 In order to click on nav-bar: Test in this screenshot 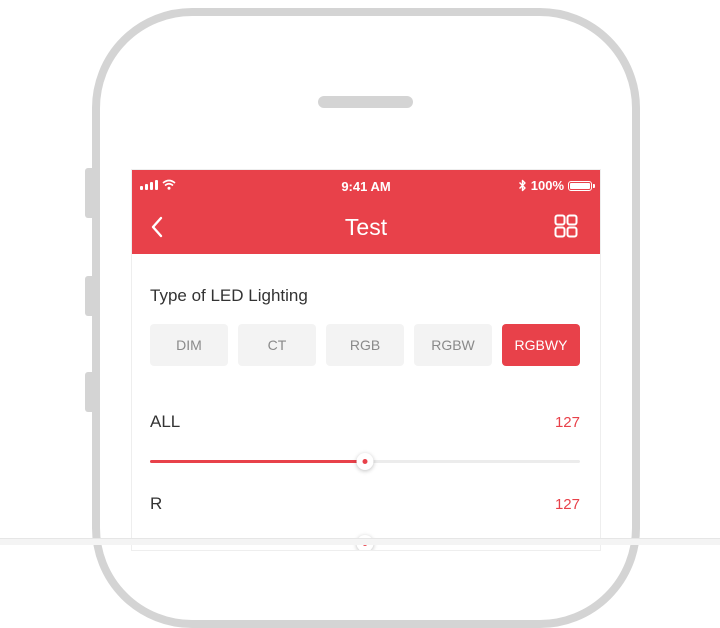, I will do `click(366, 228)`.